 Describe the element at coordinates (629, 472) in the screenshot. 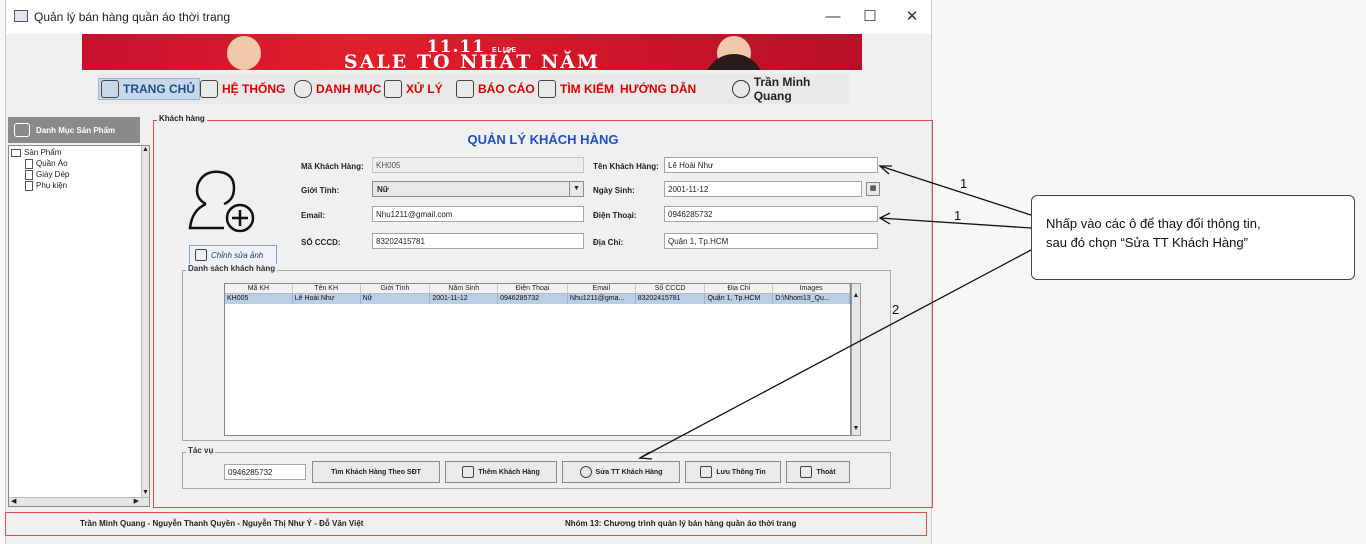

I see `button-label: Sửa TT Khách Hàng` at that location.